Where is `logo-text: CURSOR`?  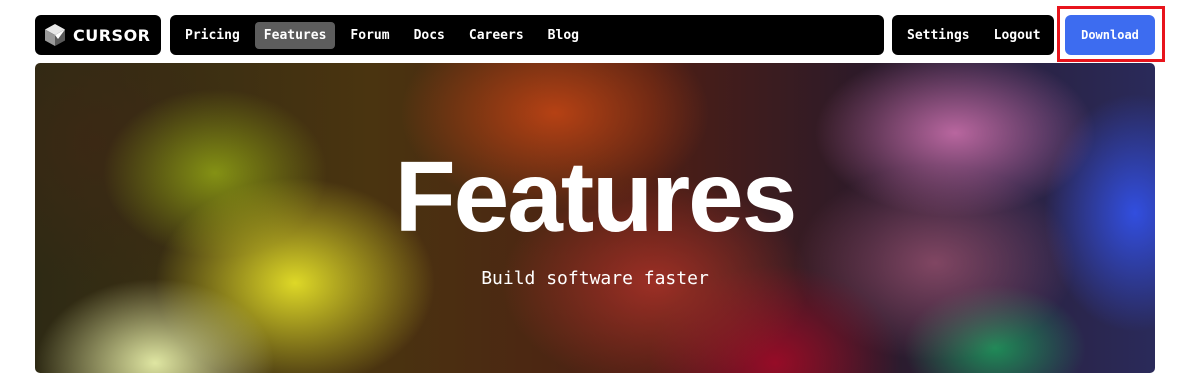 logo-text: CURSOR is located at coordinates (112, 35).